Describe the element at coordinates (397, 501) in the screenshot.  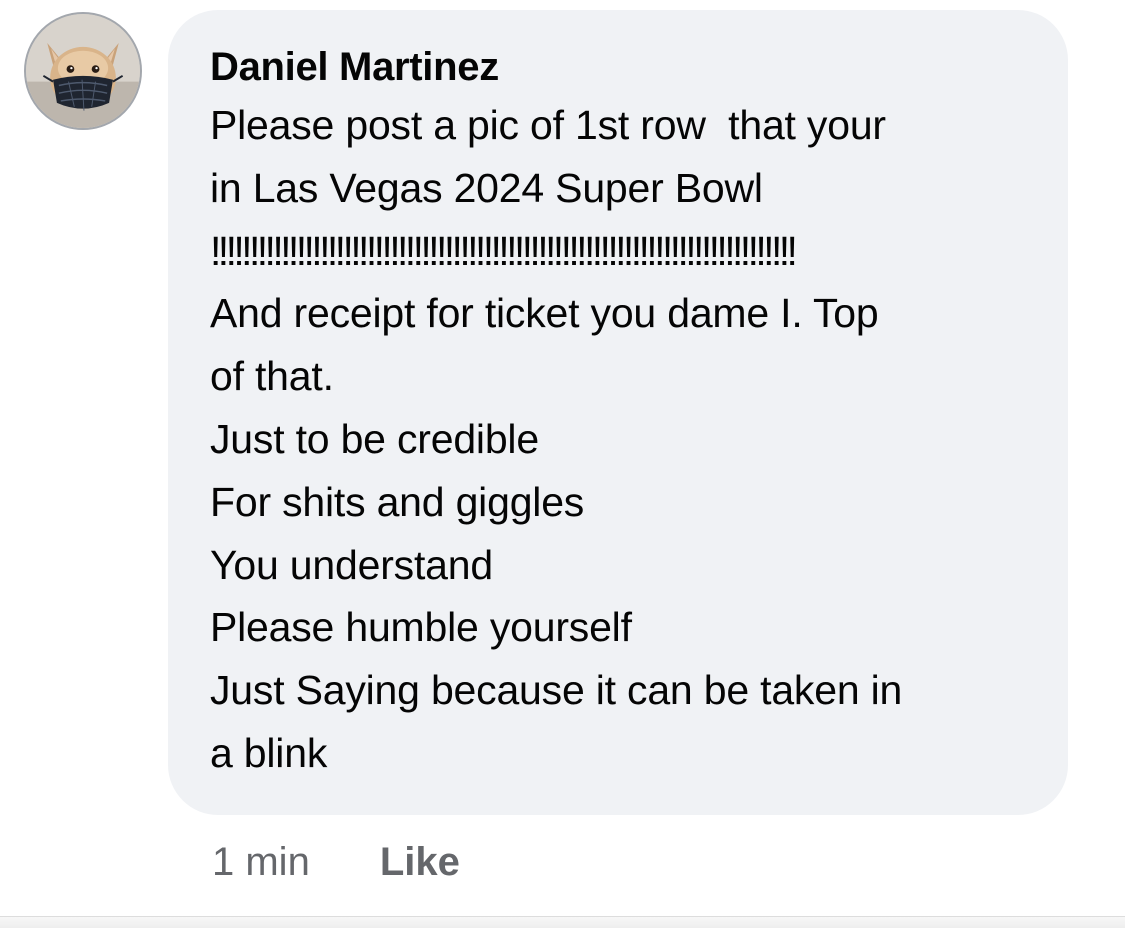
I see `comment-line: For shits and giggles` at that location.